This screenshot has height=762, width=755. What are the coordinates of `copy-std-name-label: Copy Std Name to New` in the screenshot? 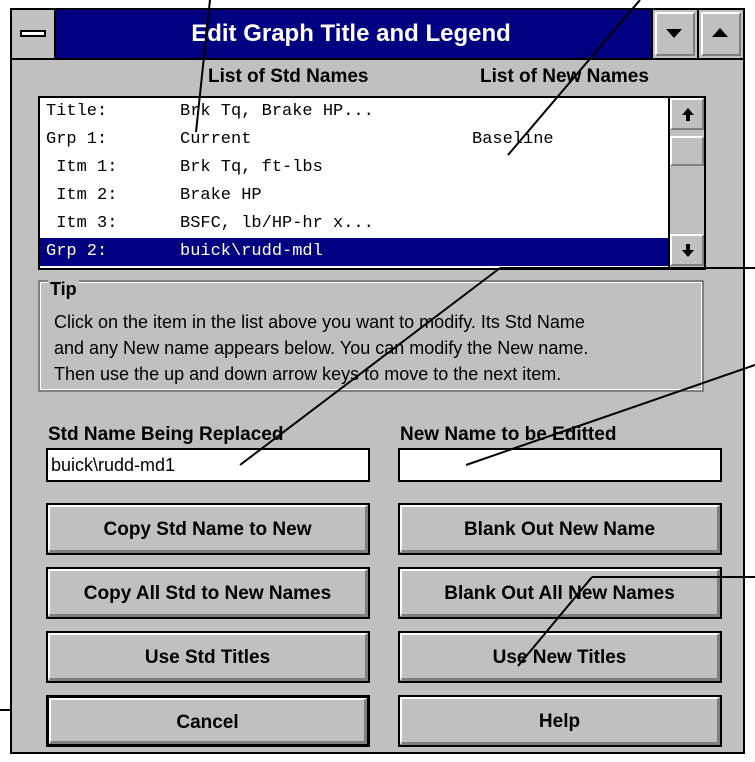 It's located at (208, 529).